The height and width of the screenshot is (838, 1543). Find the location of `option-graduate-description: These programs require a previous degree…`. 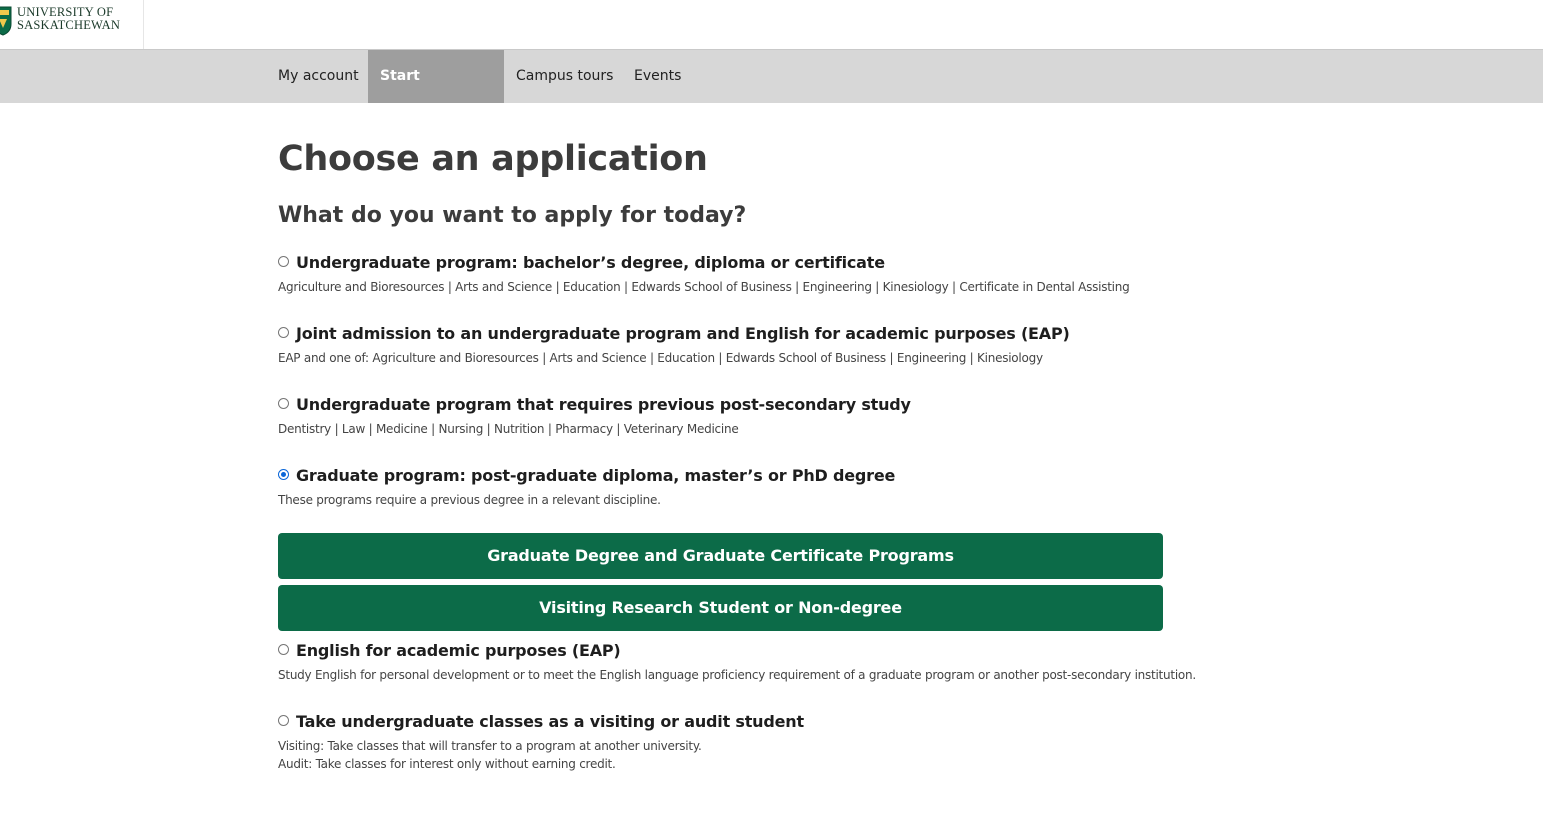

option-graduate-description: These programs require a previous degree… is located at coordinates (469, 500).